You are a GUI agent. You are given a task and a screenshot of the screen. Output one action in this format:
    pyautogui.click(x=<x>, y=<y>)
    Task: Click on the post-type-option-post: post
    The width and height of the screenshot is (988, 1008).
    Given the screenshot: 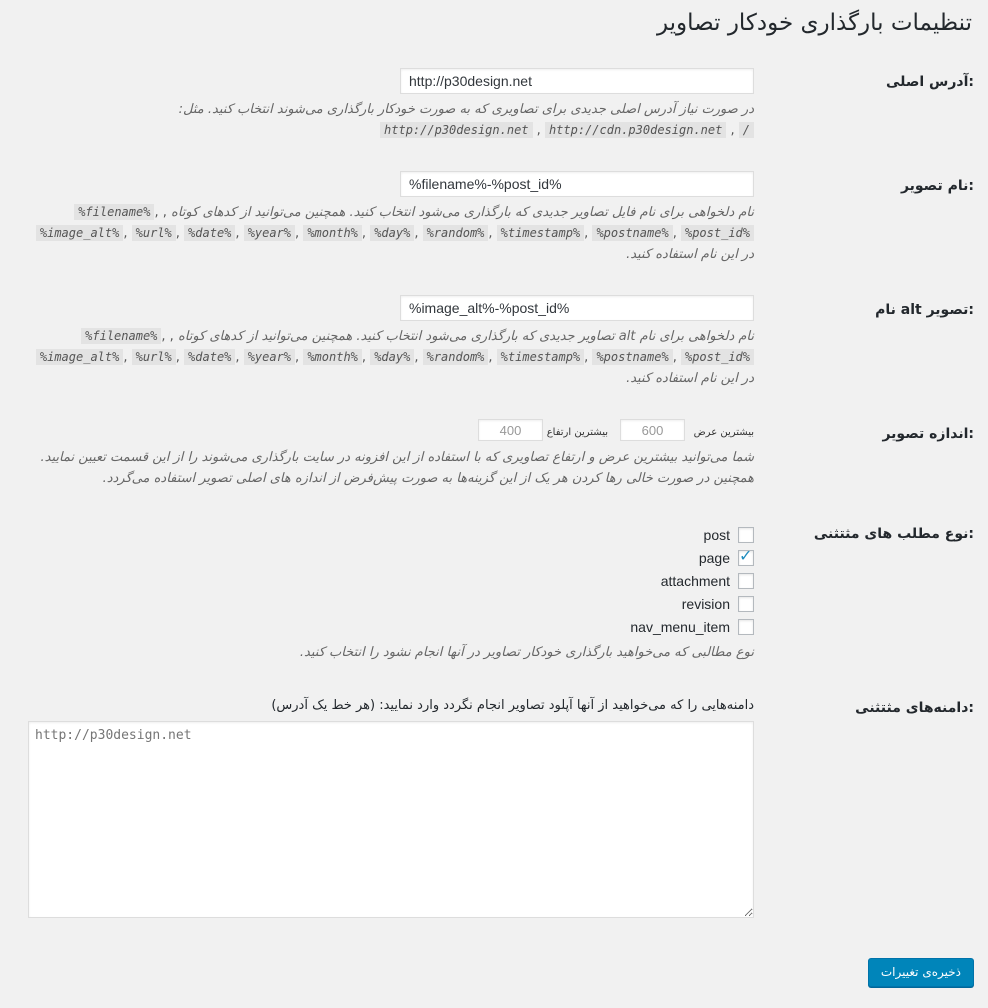 What is the action you would take?
    pyautogui.click(x=729, y=535)
    